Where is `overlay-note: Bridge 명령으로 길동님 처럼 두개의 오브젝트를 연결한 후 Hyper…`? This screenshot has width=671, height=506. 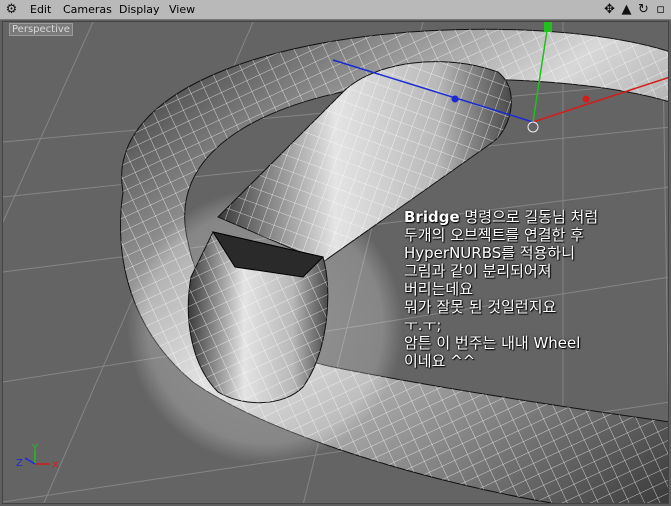 overlay-note: Bridge 명령으로 길동님 처럼 두개의 오브젝트를 연결한 후 Hyper… is located at coordinates (534, 289).